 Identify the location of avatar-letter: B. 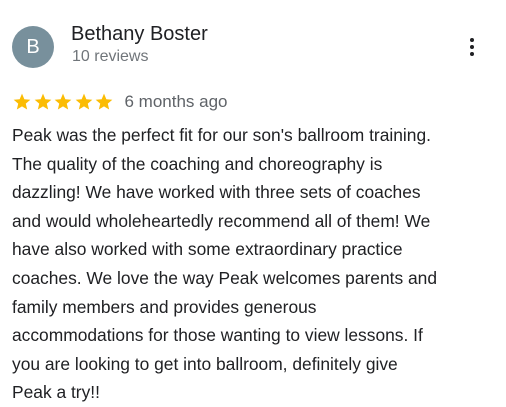
(33, 46).